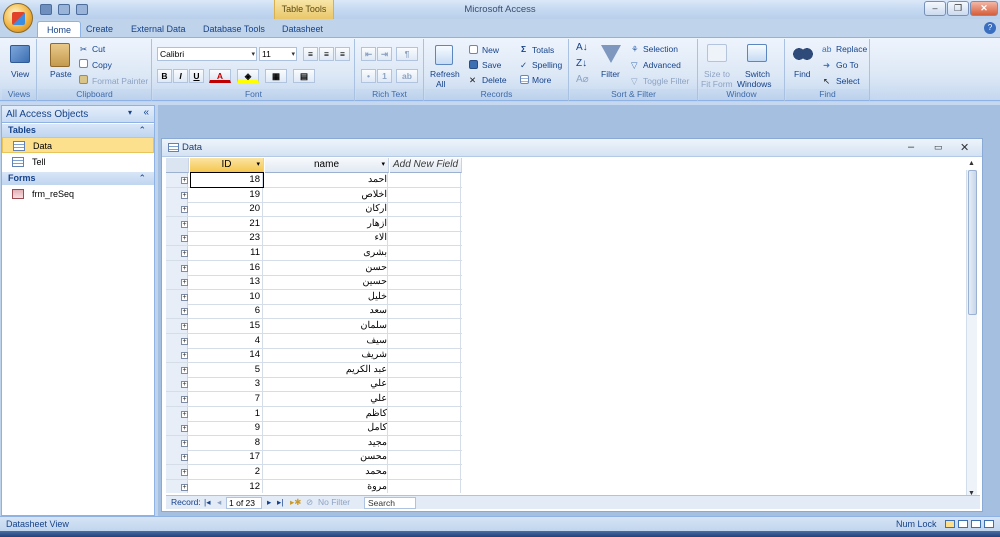  What do you see at coordinates (490, 50) in the screenshot?
I see `new-button: New` at bounding box center [490, 50].